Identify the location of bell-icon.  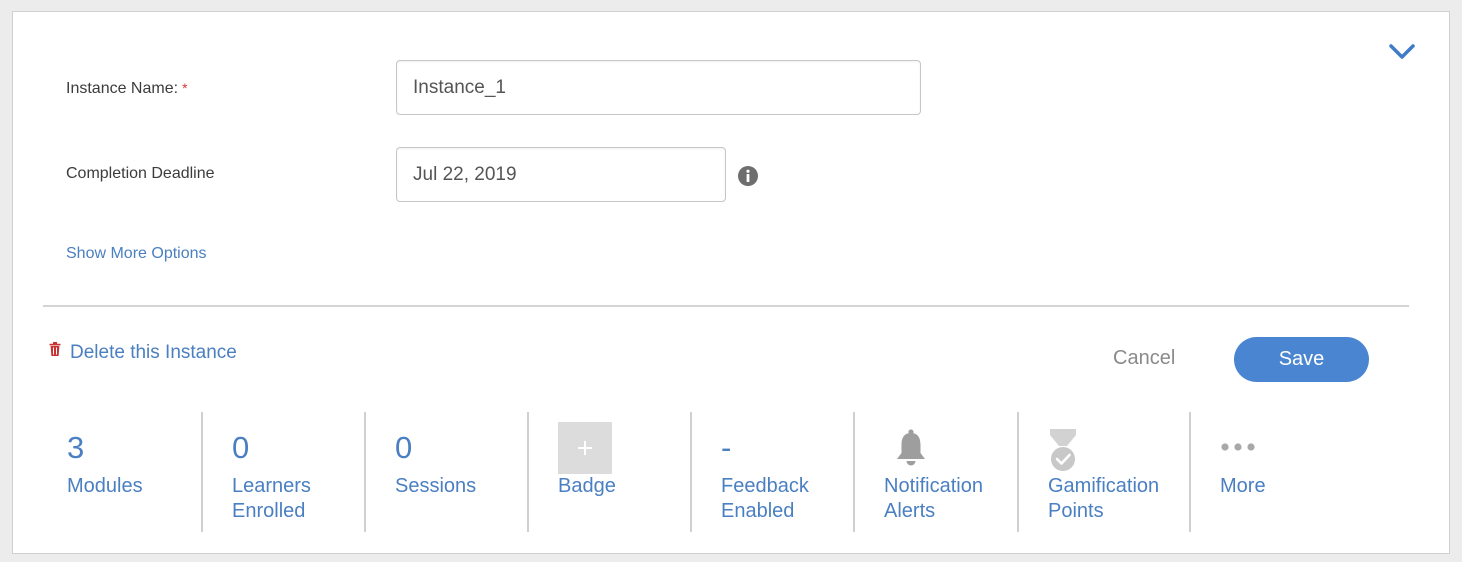
(911, 447).